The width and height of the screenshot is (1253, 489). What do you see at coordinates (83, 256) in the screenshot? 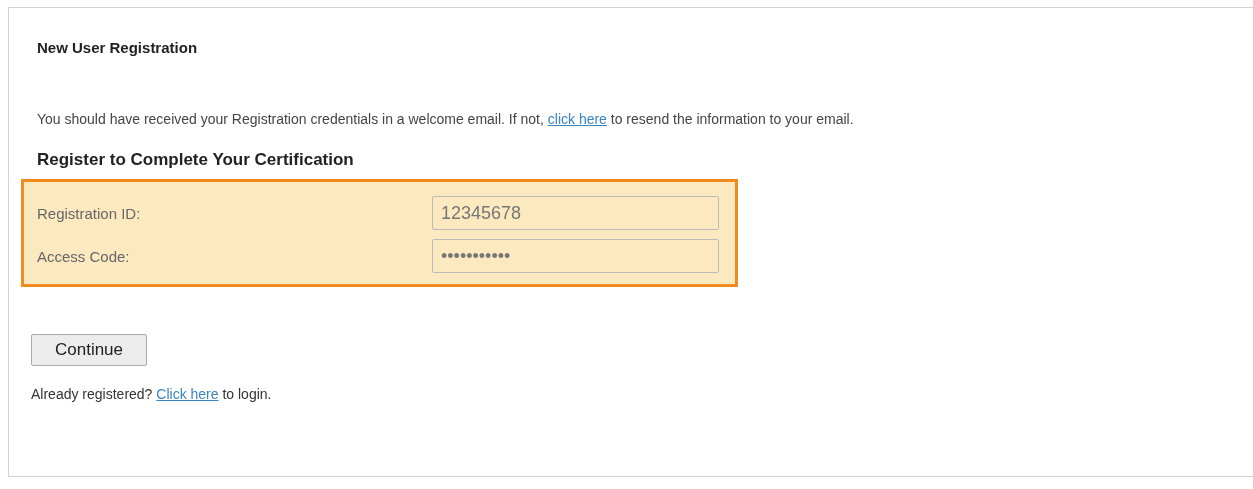
I see `field-label: Access Code:` at bounding box center [83, 256].